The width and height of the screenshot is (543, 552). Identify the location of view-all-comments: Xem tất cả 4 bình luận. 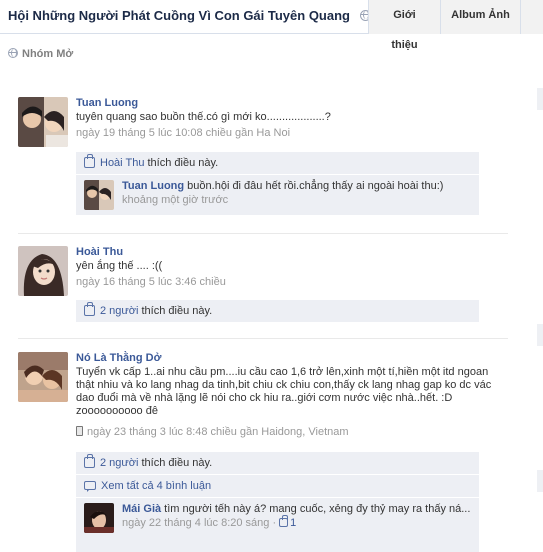
(277, 486).